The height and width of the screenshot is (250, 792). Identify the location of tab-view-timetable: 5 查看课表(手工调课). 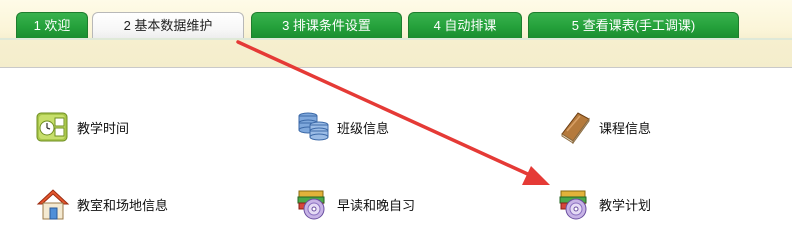
(633, 25).